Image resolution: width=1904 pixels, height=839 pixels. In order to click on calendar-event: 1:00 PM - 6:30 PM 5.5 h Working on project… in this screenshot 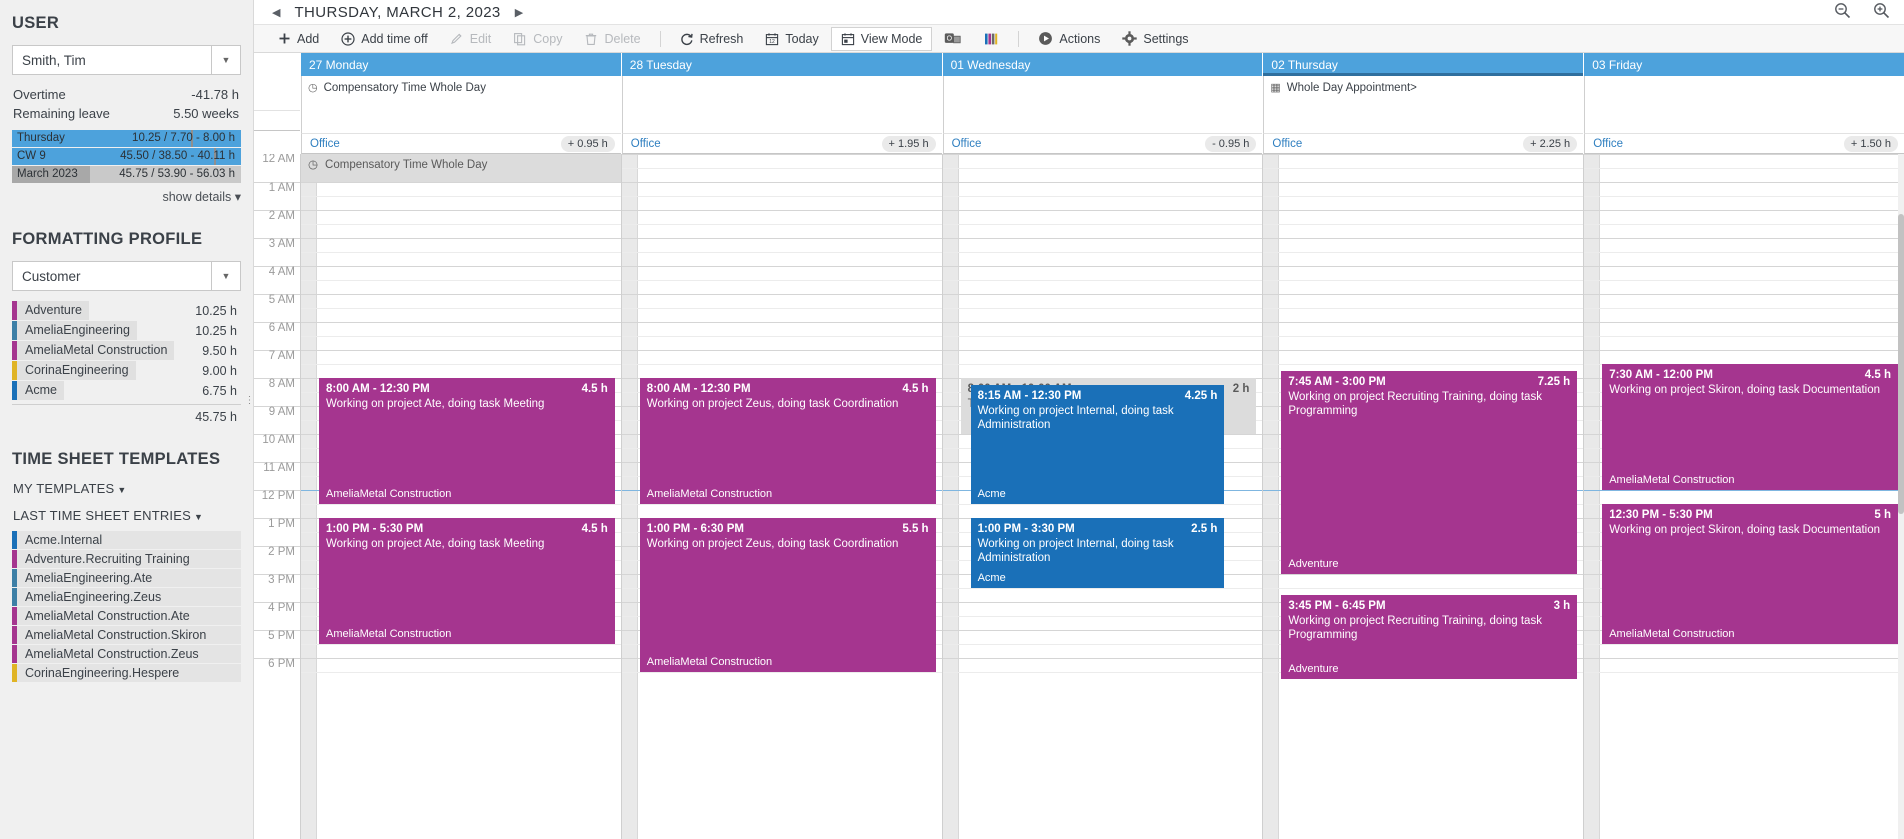, I will do `click(787, 595)`.